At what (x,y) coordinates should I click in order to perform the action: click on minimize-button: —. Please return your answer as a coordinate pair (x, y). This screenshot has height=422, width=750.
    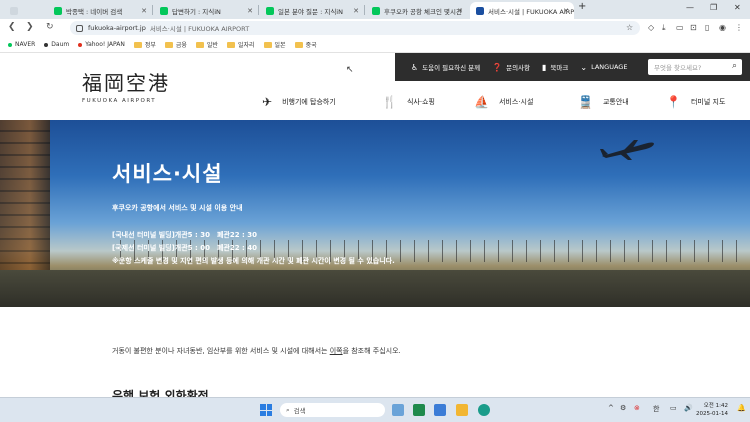
    Looking at the image, I should click on (690, 7).